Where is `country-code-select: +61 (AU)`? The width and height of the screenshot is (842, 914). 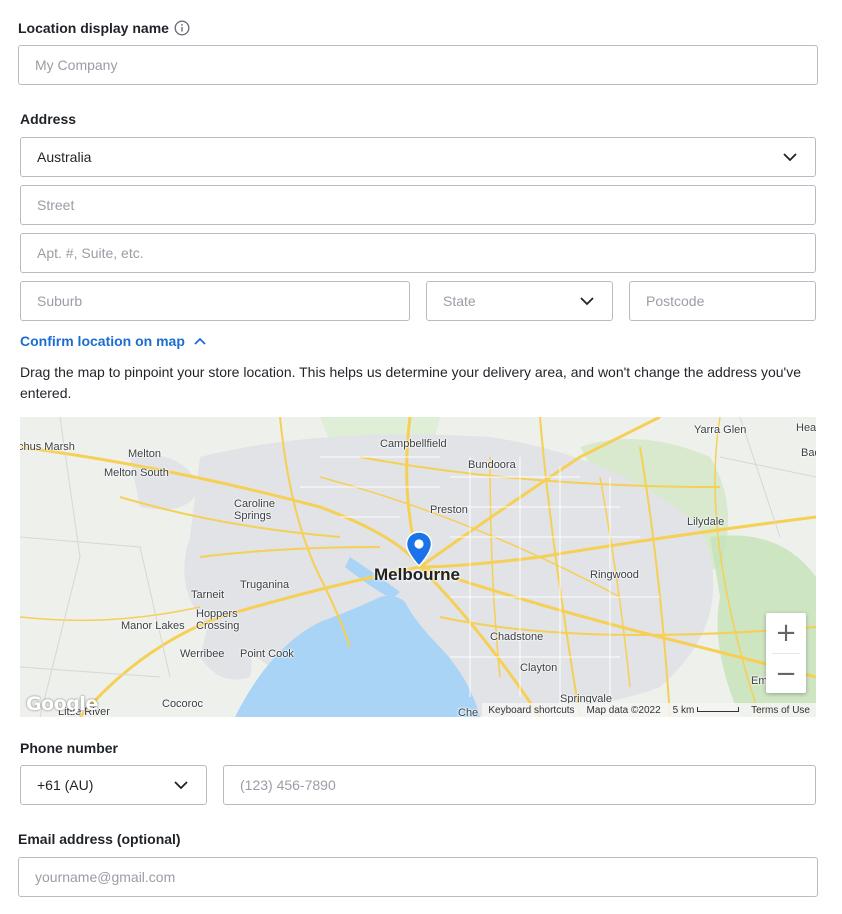 country-code-select: +61 (AU) is located at coordinates (113, 785).